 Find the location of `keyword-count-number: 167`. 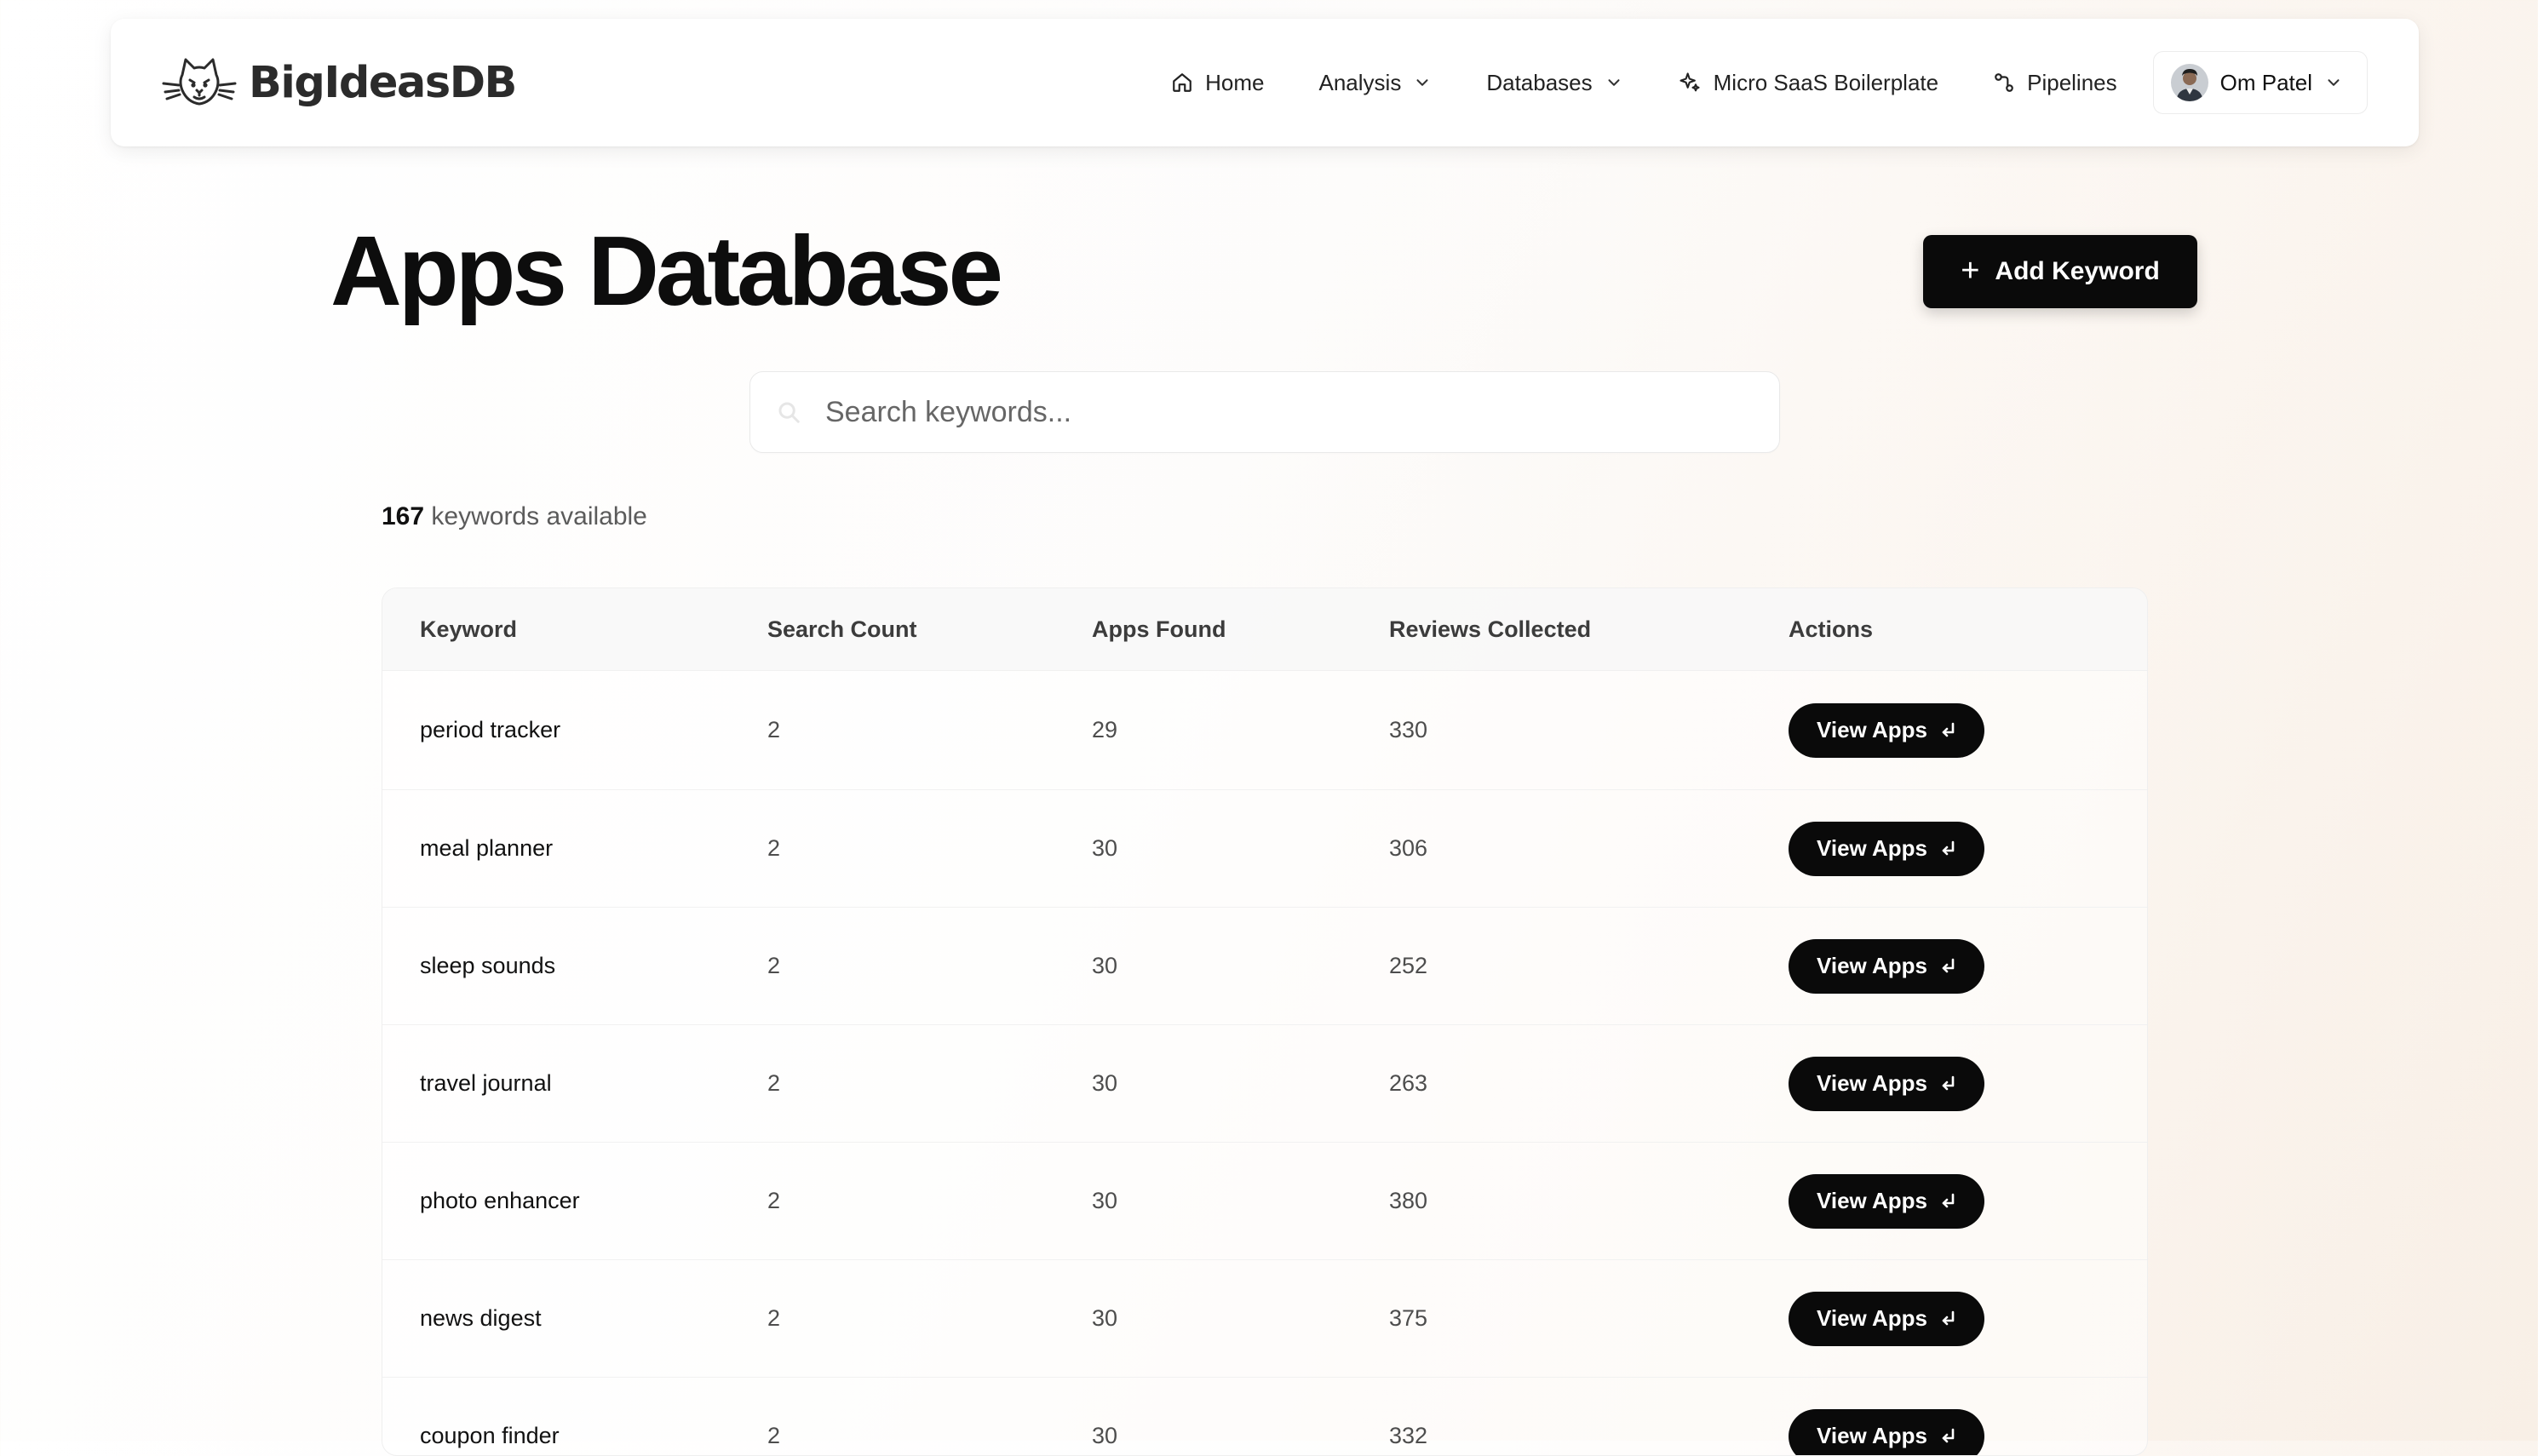

keyword-count-number: 167 is located at coordinates (403, 516).